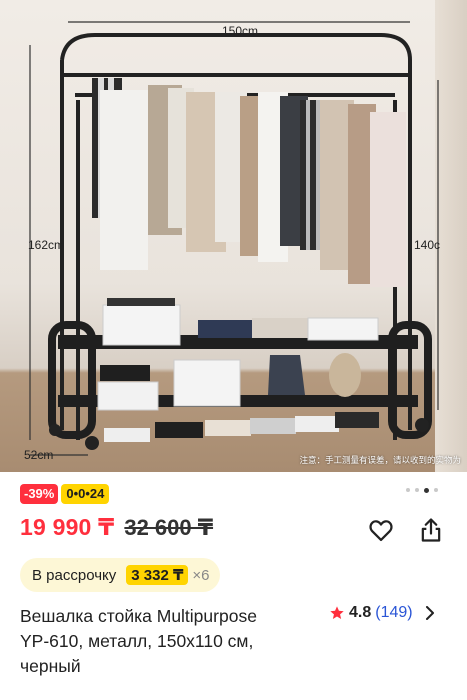 The image size is (467, 700). Describe the element at coordinates (116, 527) in the screenshot. I see `price-row: 19 990 ₸ 32 600 ₸` at that location.